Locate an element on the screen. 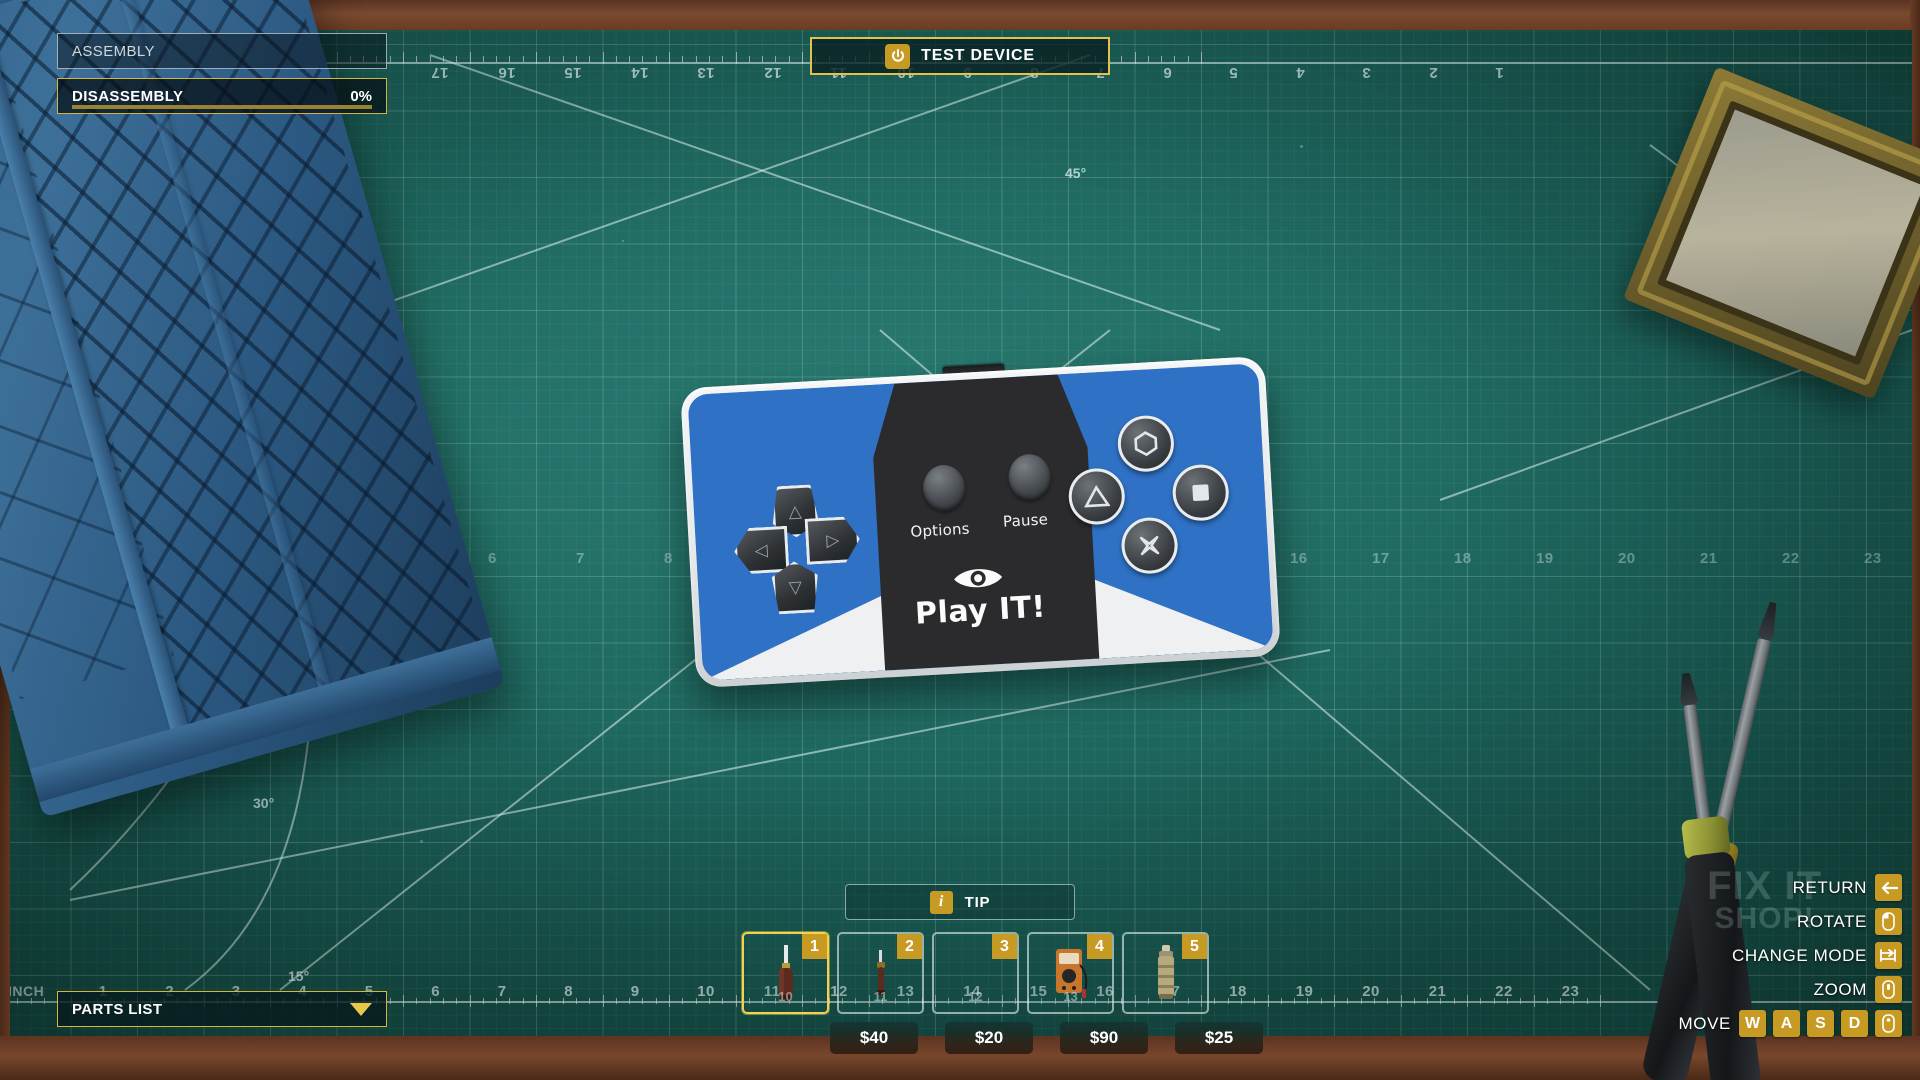 This screenshot has height=1080, width=1920. mouse-wheel-icon is located at coordinates (1888, 989).